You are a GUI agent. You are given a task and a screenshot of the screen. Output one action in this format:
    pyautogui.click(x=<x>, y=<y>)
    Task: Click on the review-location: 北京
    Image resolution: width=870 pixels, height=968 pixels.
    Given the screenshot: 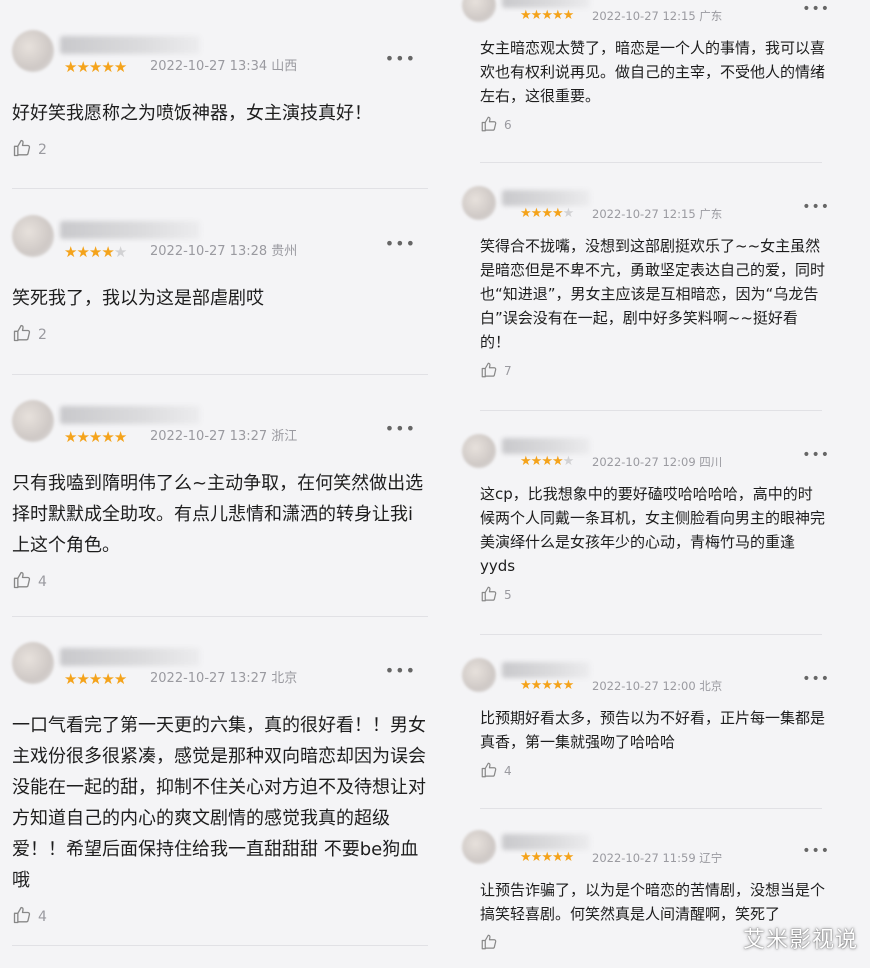 What is the action you would take?
    pyautogui.click(x=284, y=678)
    